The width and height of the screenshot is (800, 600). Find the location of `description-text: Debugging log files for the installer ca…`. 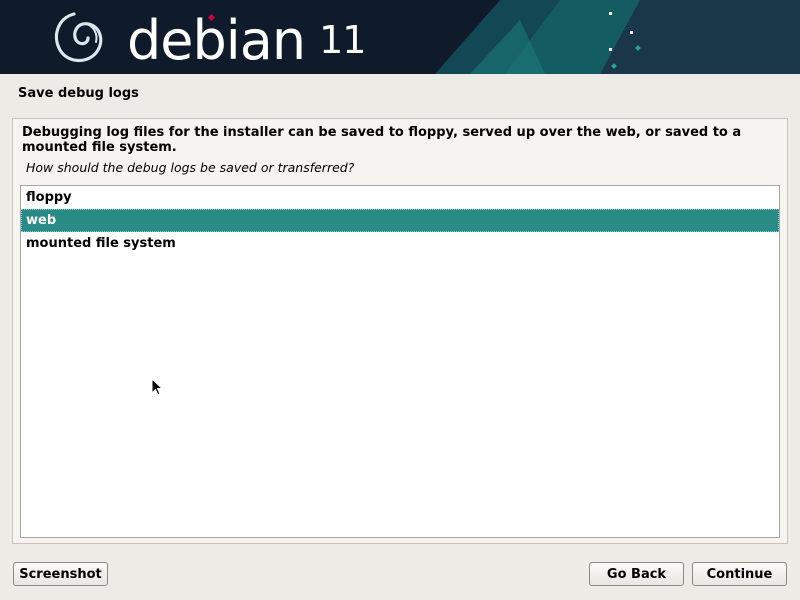

description-text: Debugging log files for the installer ca… is located at coordinates (382, 140).